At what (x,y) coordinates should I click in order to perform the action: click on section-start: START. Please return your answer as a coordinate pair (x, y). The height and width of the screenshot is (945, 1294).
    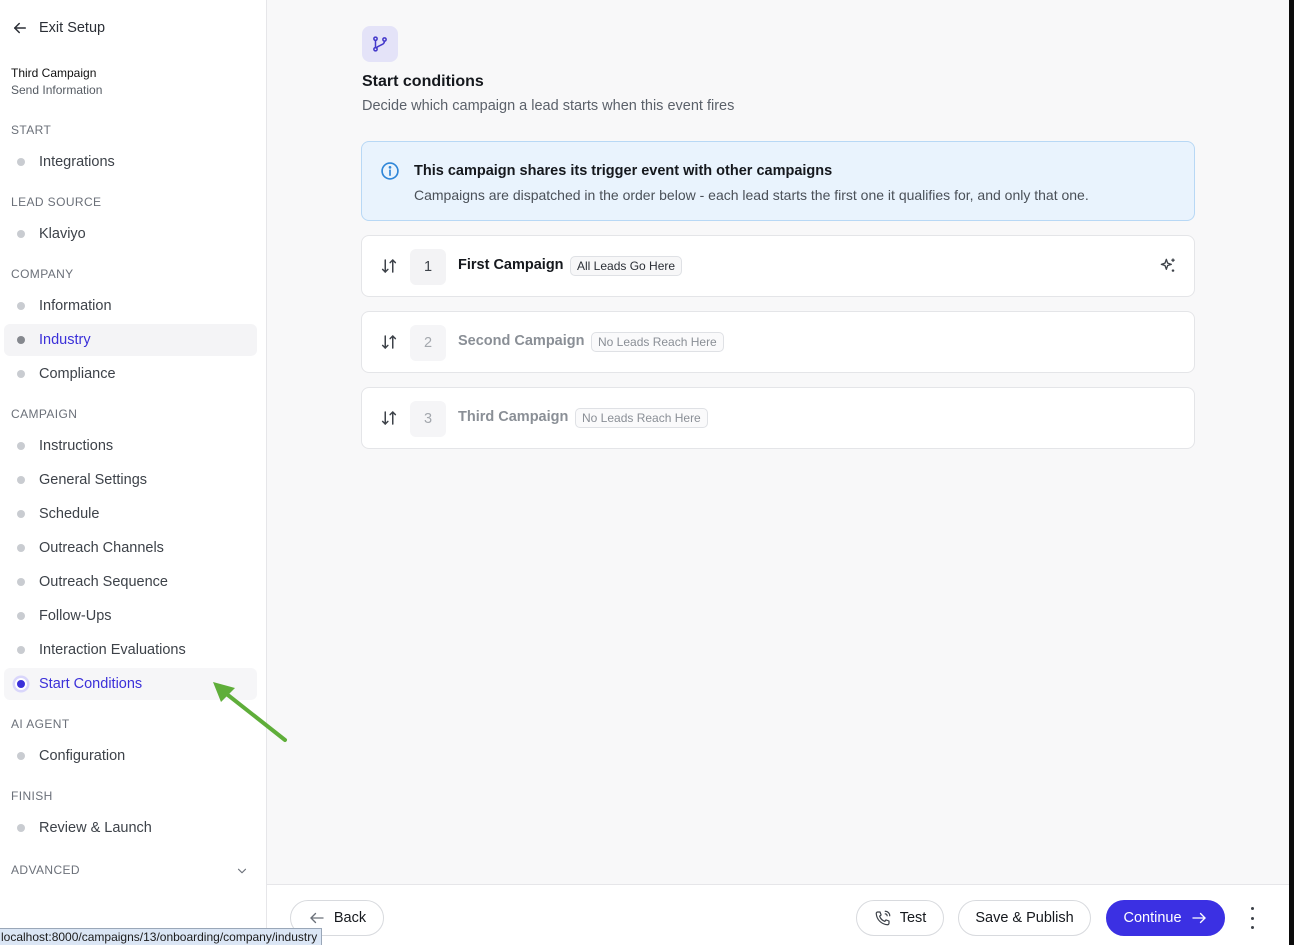
    Looking at the image, I should click on (31, 130).